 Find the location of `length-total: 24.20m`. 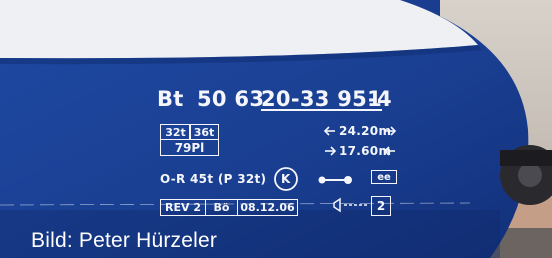

length-total: 24.20m is located at coordinates (365, 131).